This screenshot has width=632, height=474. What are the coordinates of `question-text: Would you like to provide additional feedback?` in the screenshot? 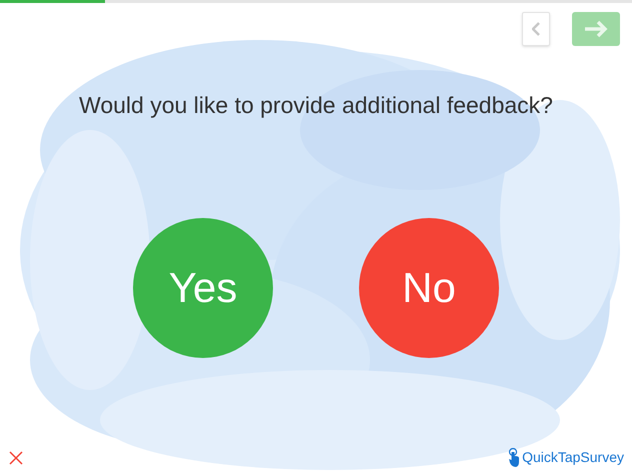 It's located at (316, 105).